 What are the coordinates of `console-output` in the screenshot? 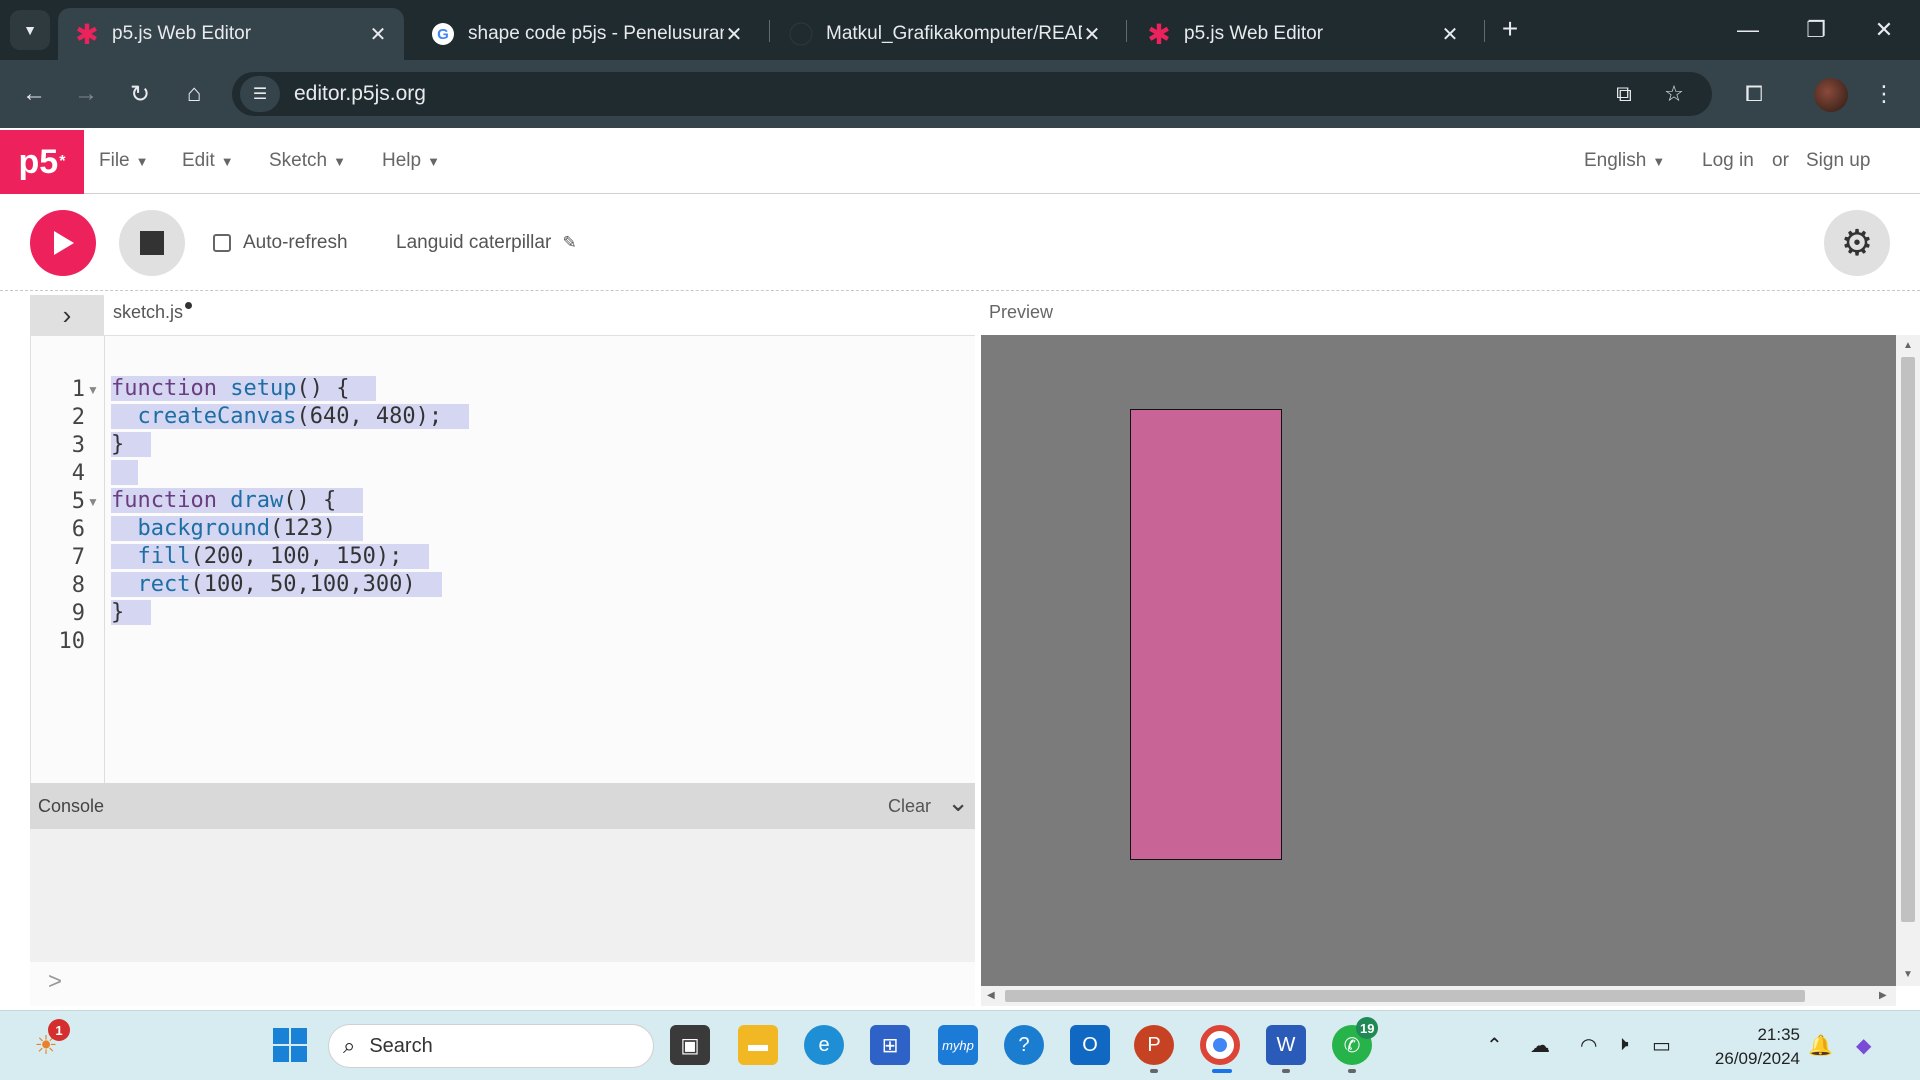 It's located at (502, 895).